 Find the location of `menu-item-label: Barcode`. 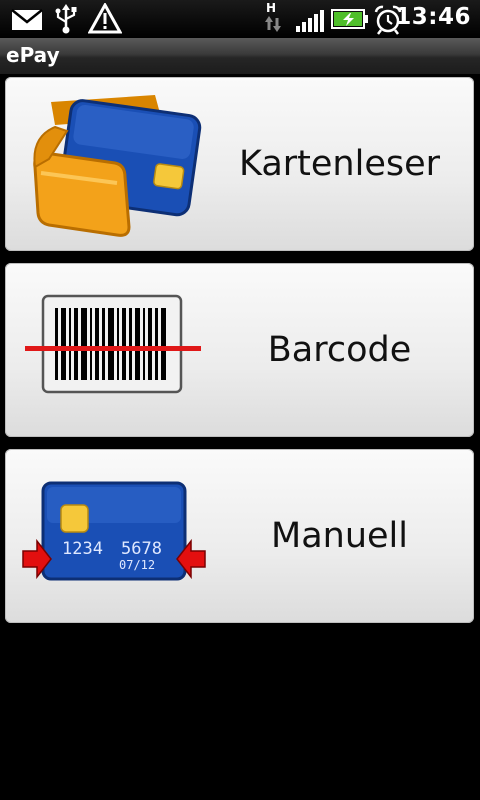

menu-item-label: Barcode is located at coordinates (339, 350).